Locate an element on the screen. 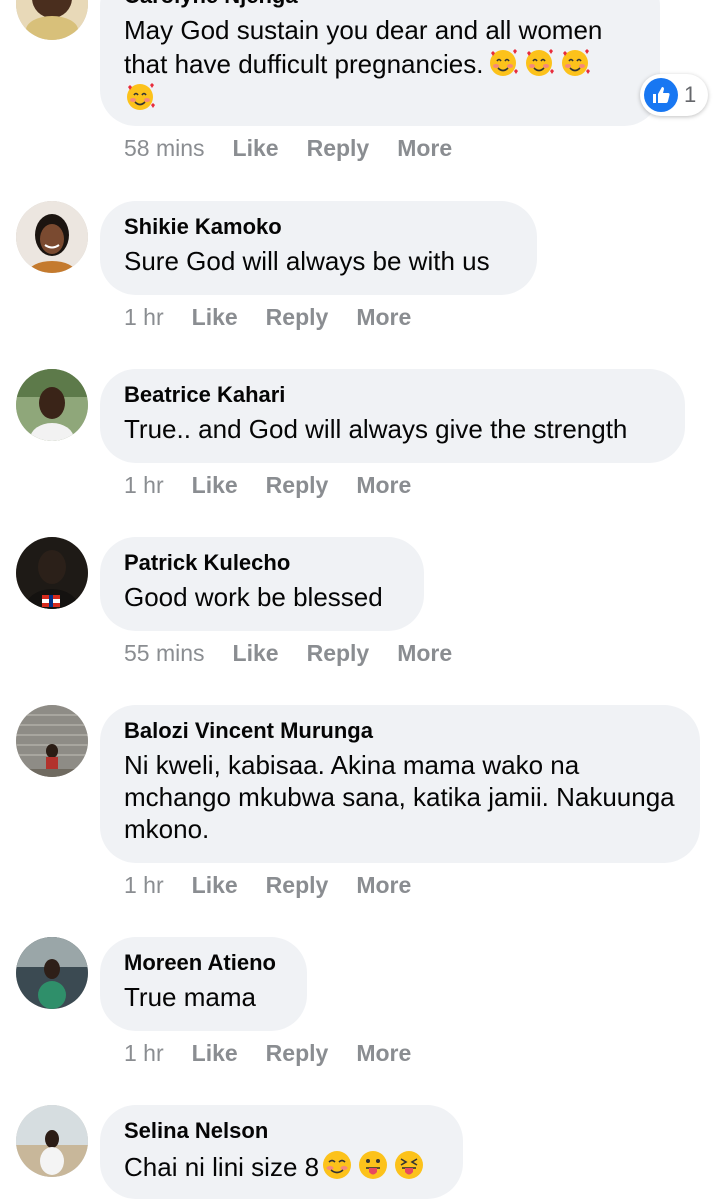  commenter-name: Shikie Kamoko is located at coordinates (318, 227).